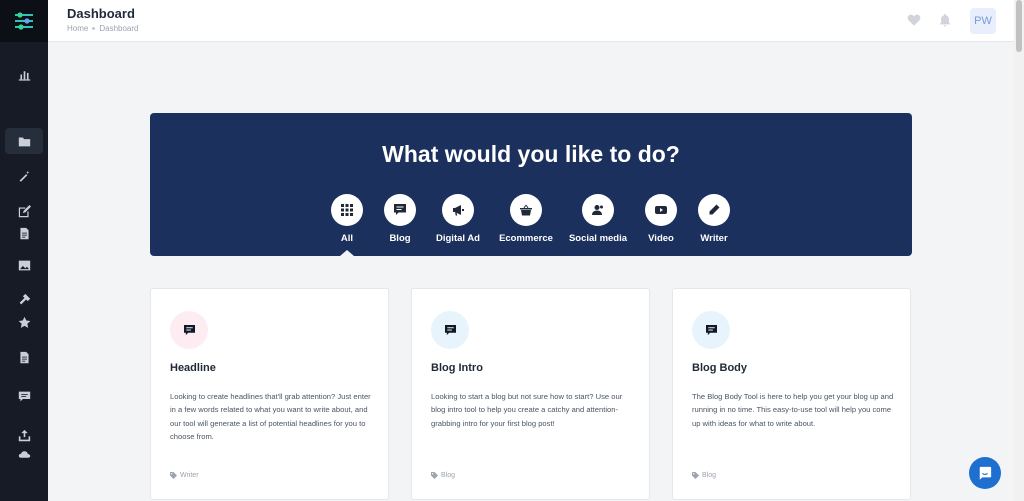 This screenshot has width=1024, height=501. I want to click on megaphone-icon, so click(458, 210).